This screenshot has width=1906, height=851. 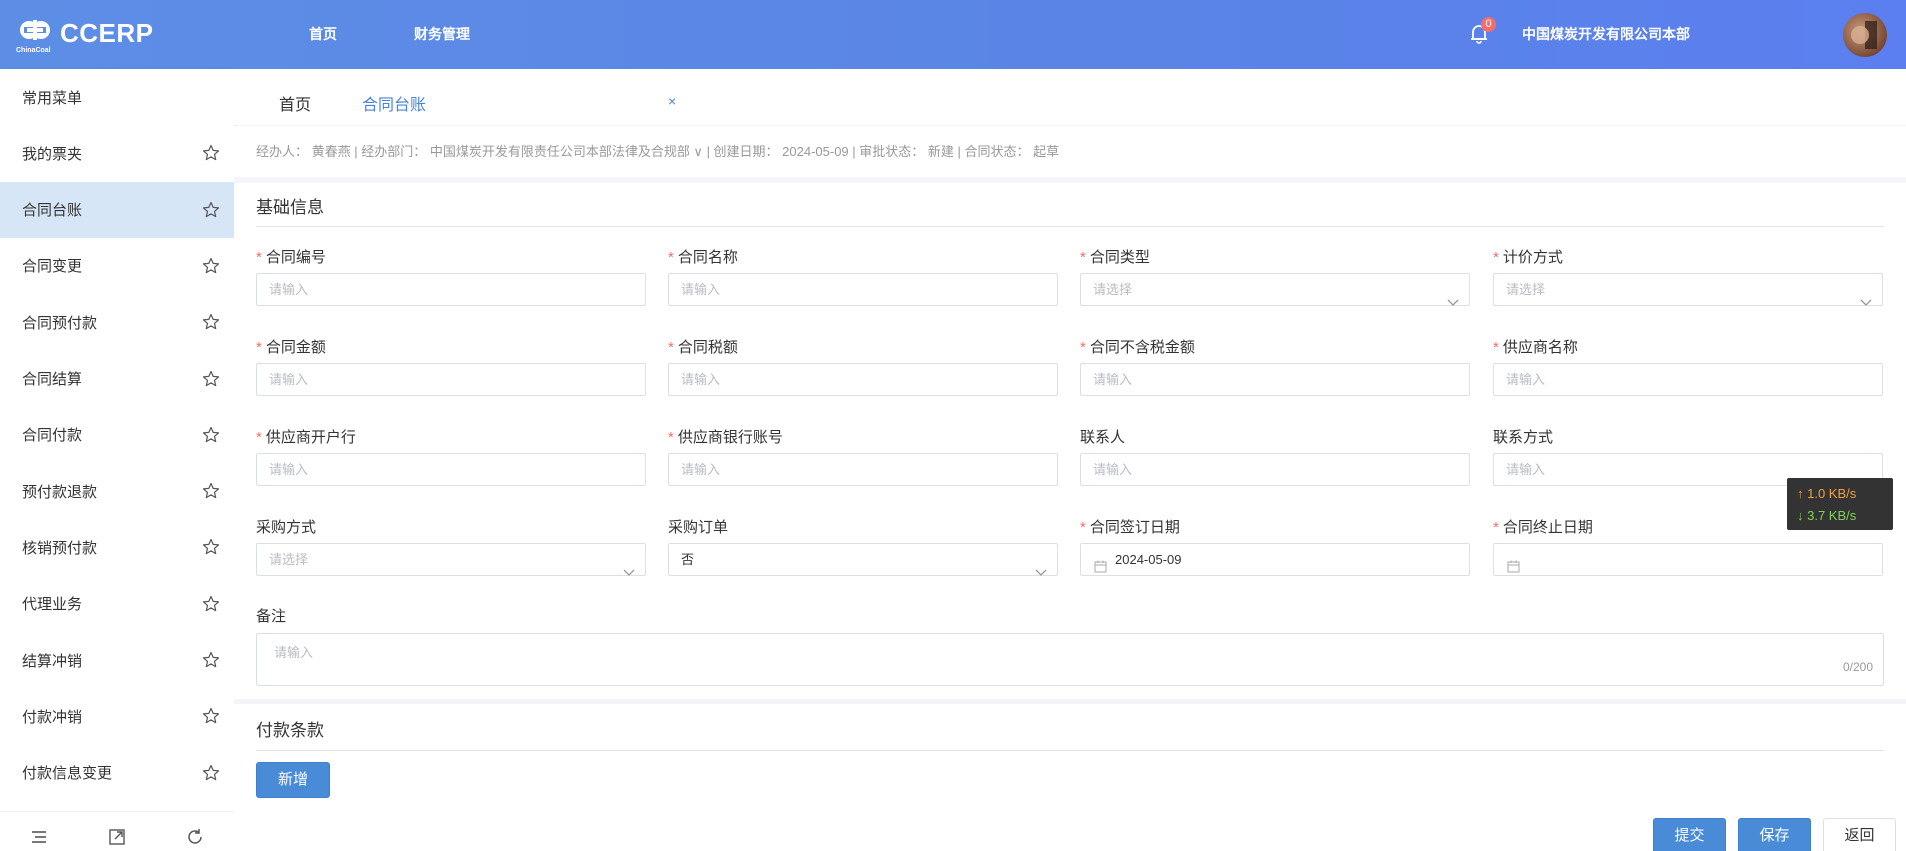 I want to click on tab-contract-ledger: 合同台账, so click(x=394, y=103).